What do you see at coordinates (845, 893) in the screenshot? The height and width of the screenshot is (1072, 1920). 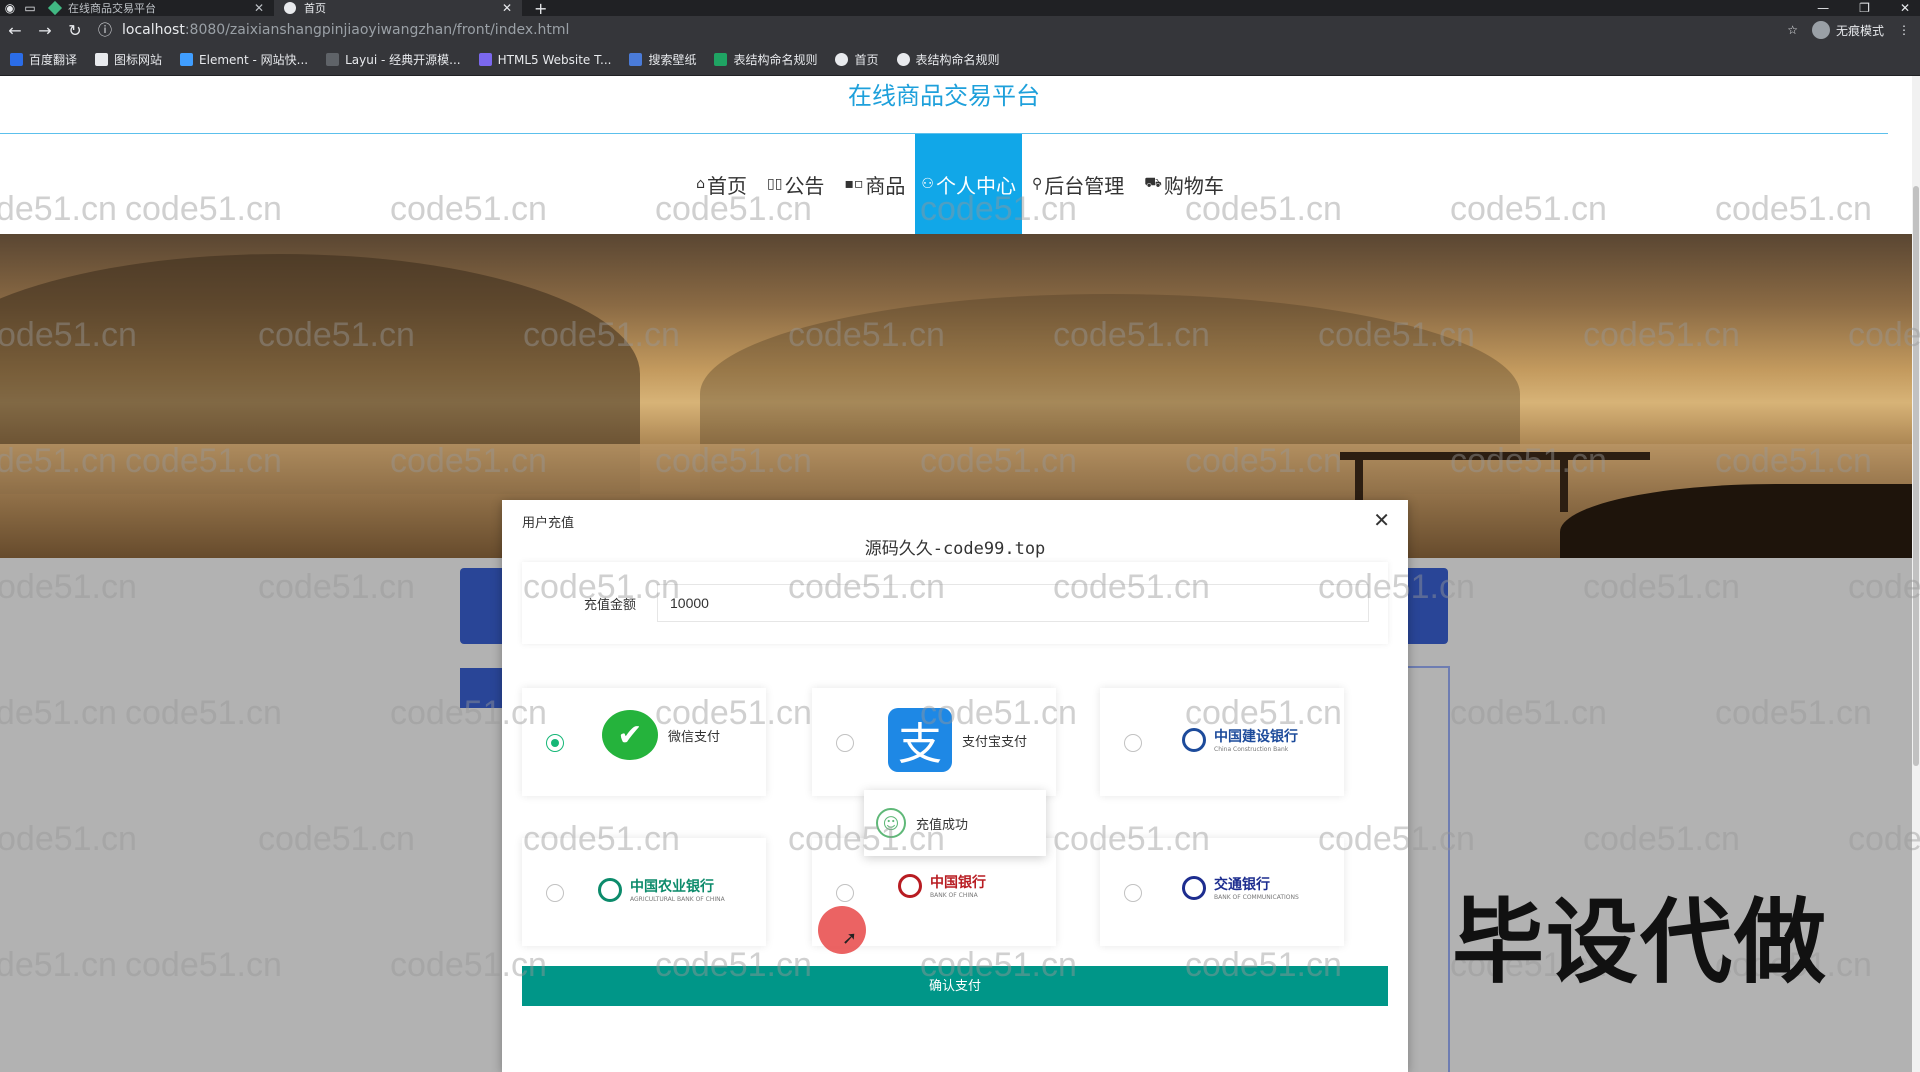 I see `radio-boc` at bounding box center [845, 893].